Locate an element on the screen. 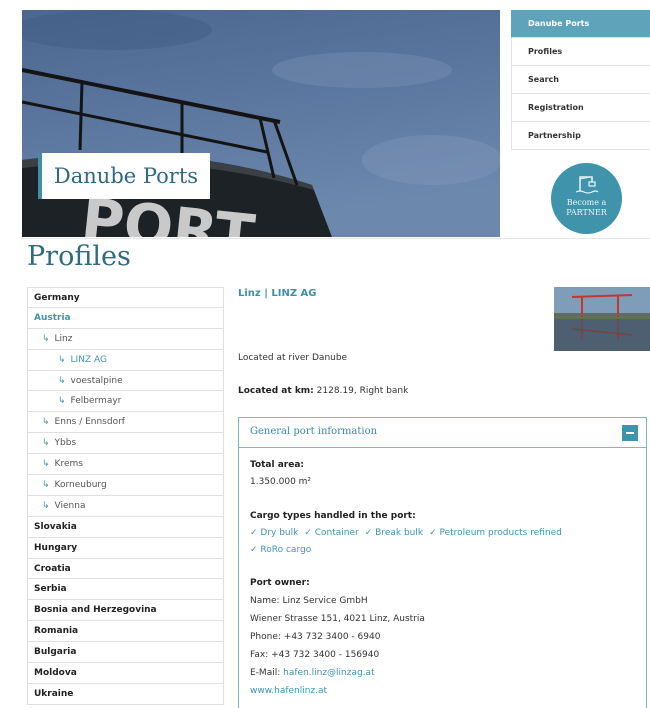 Image resolution: width=650 pixels, height=708 pixels. sidebar-item-label: Serbia is located at coordinates (50, 589).